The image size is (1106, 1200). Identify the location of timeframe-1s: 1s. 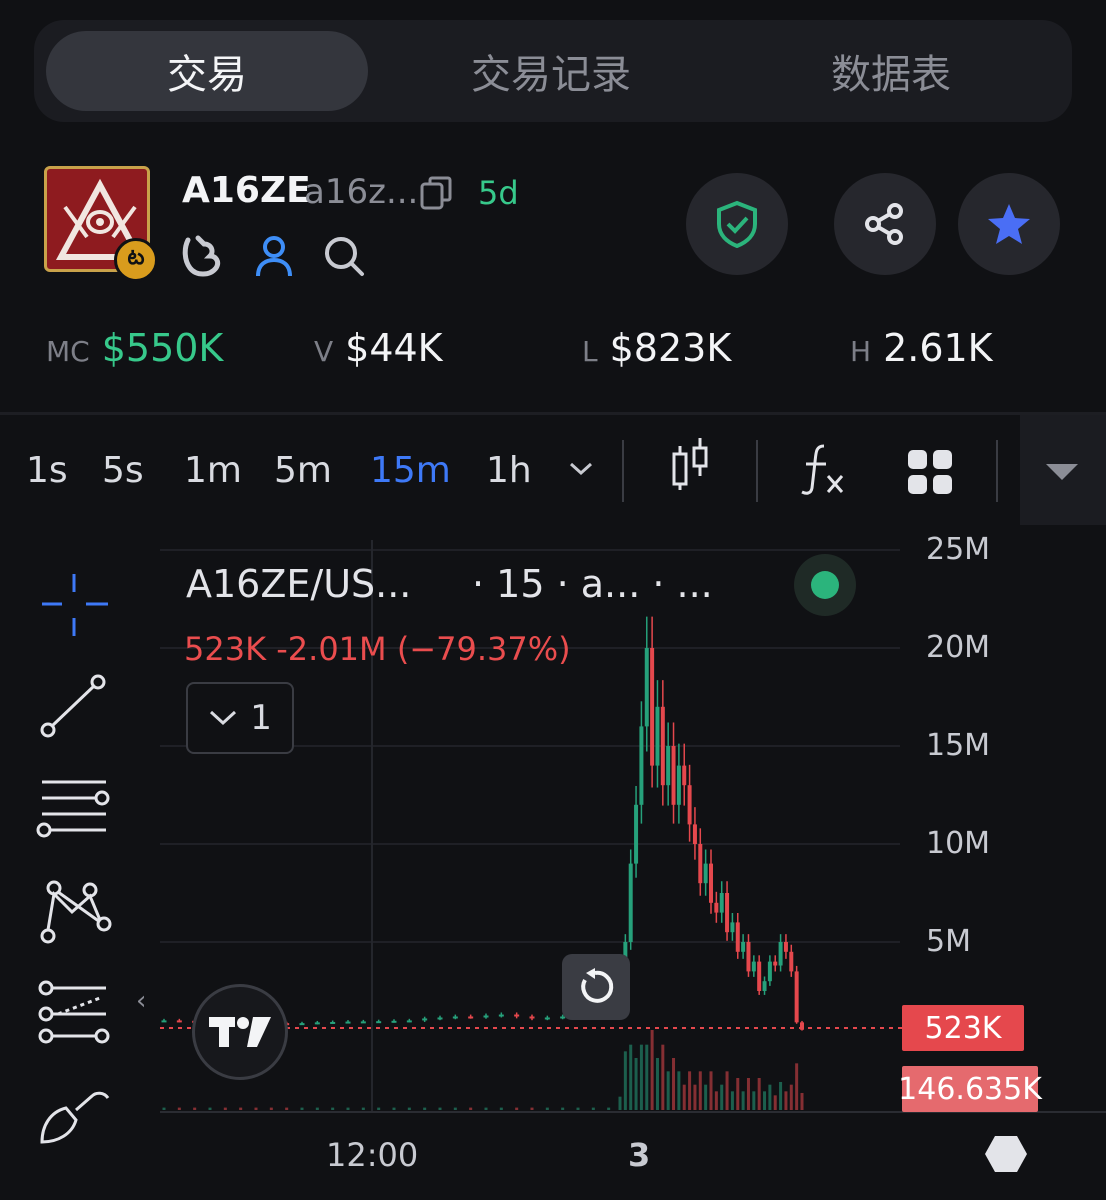
(47, 470).